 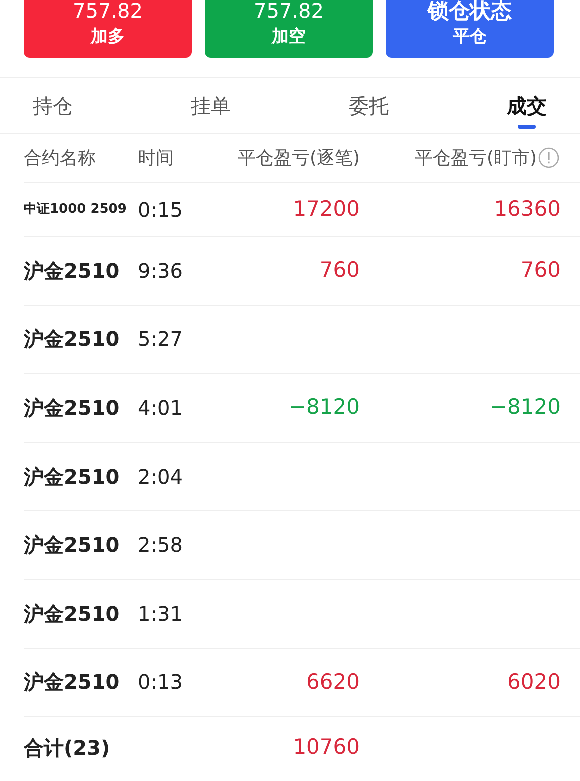 What do you see at coordinates (161, 210) in the screenshot?
I see `trade-time: 0:15` at bounding box center [161, 210].